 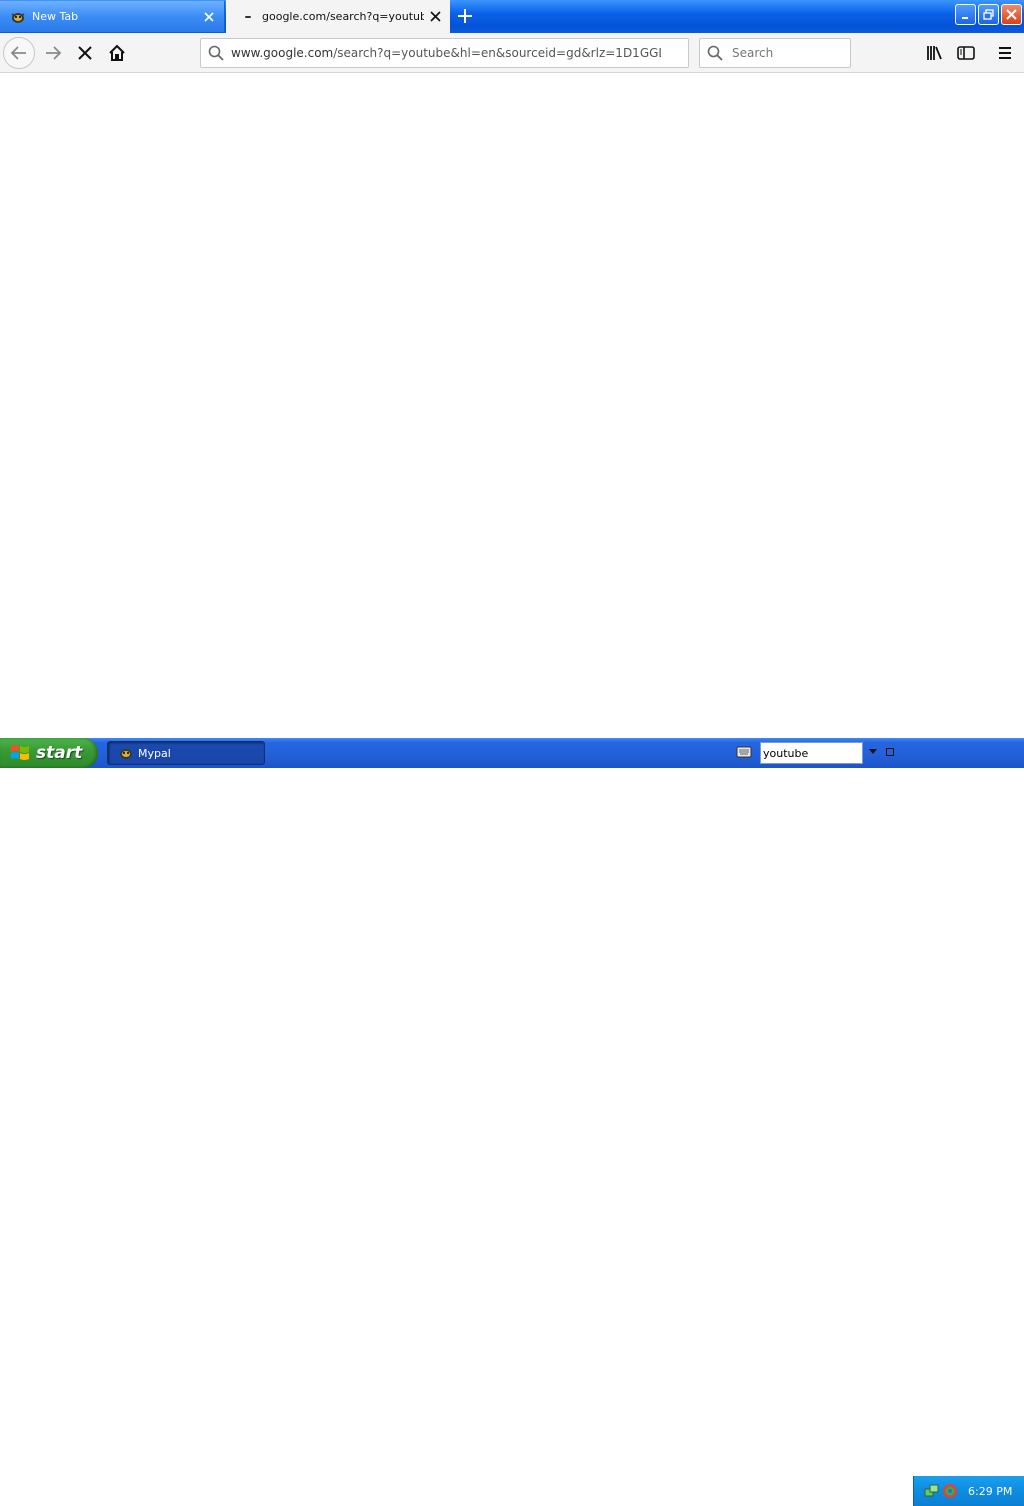 I want to click on sidebar-button, so click(x=966, y=53).